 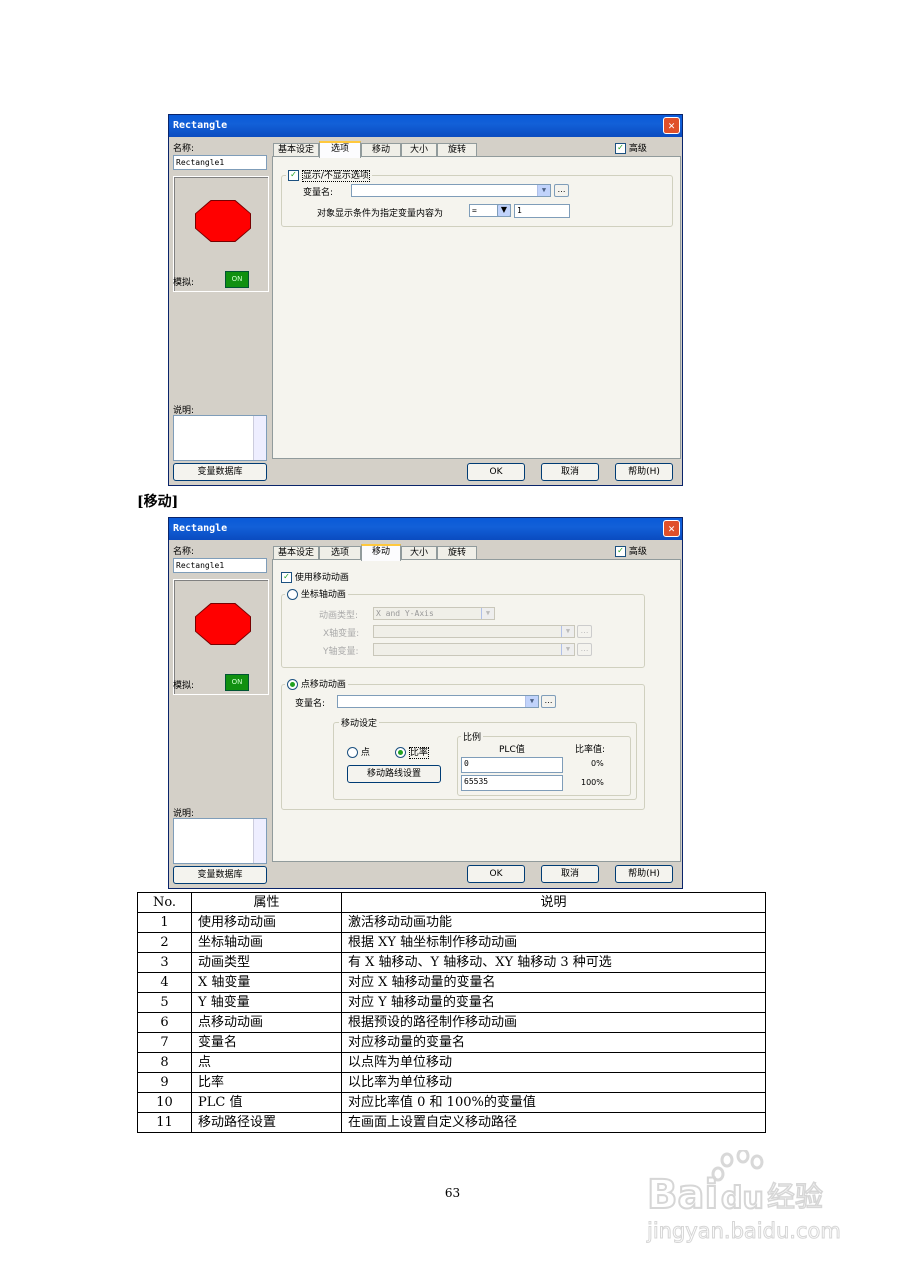 I want to click on row-no: 4, so click(x=164, y=982).